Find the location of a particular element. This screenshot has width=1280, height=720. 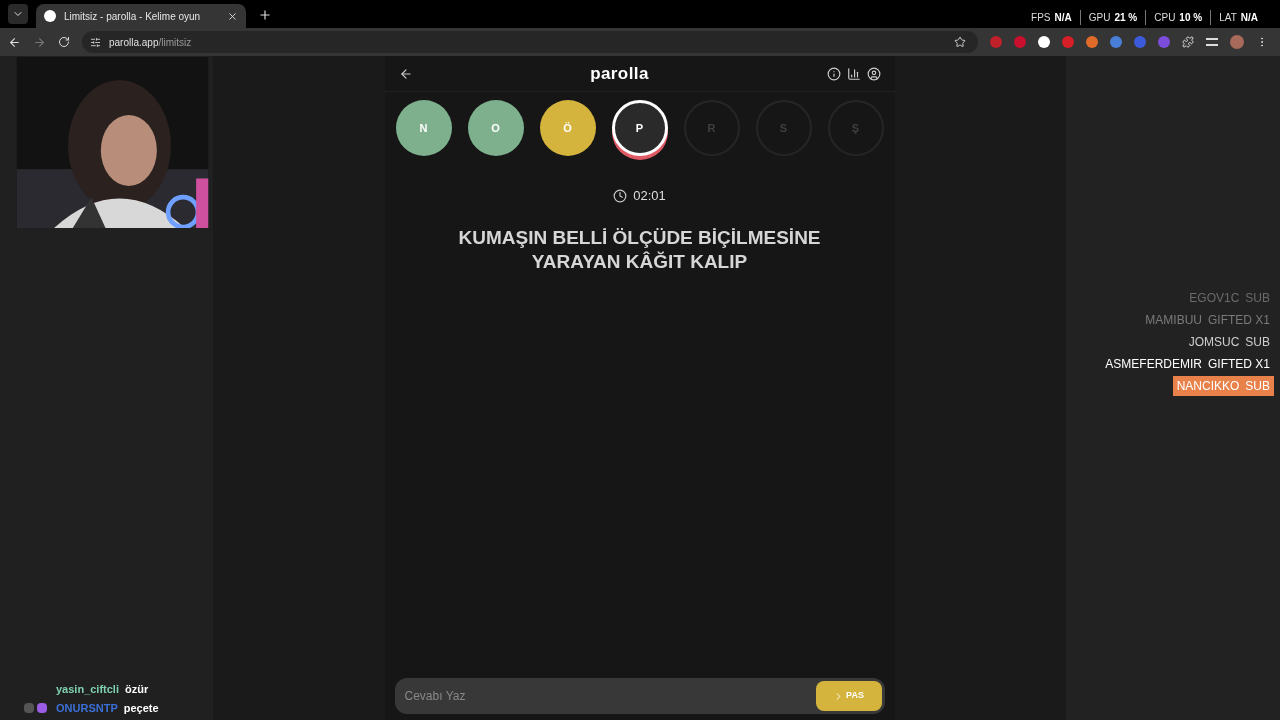

stat-label: CPU is located at coordinates (1165, 18).